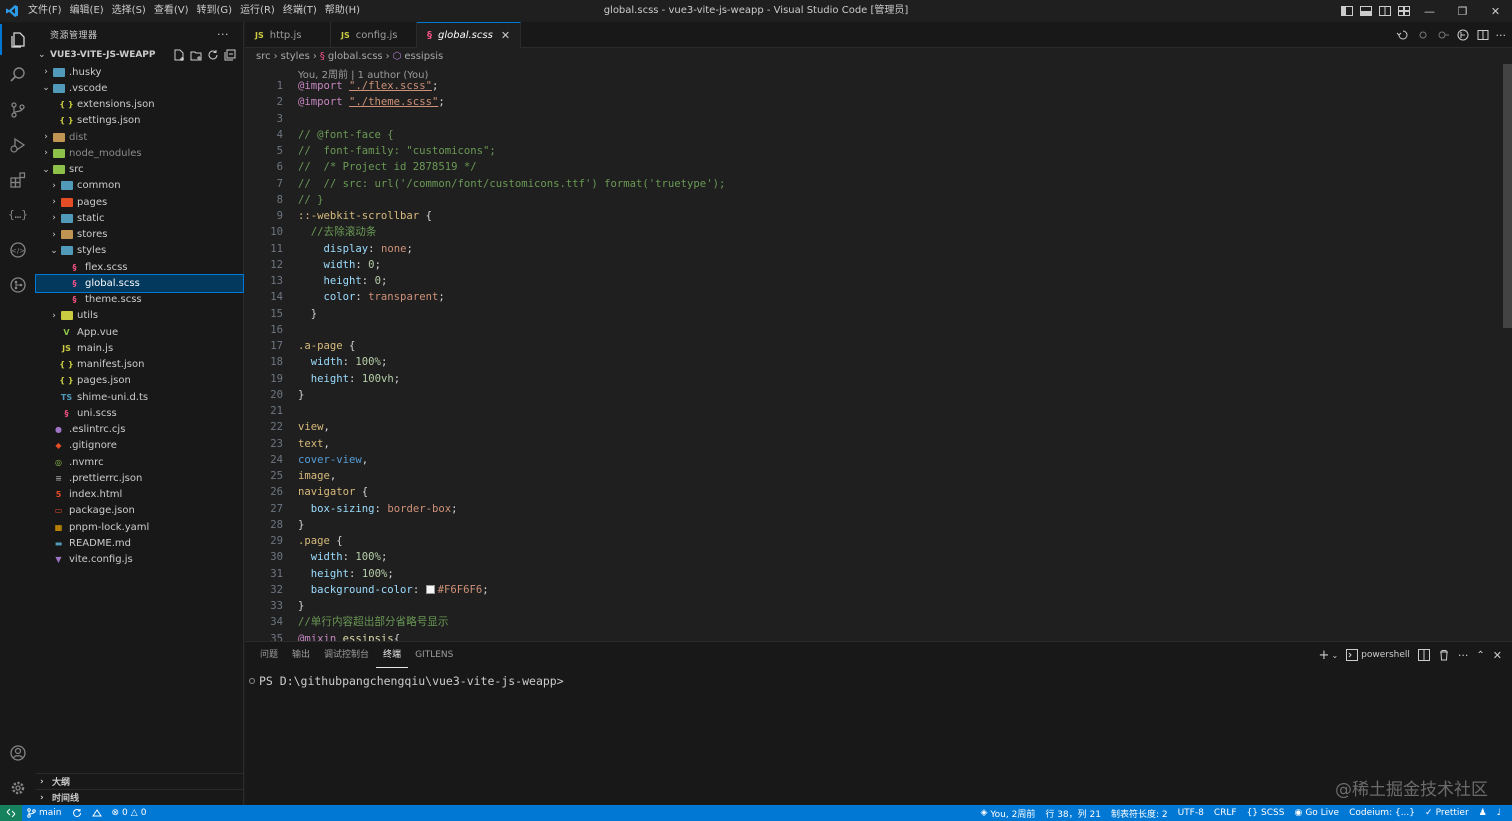 The width and height of the screenshot is (1512, 821). What do you see at coordinates (139, 397) in the screenshot?
I see `tree-item-shime-uni-d-ts: TS shime-uni.d.ts` at bounding box center [139, 397].